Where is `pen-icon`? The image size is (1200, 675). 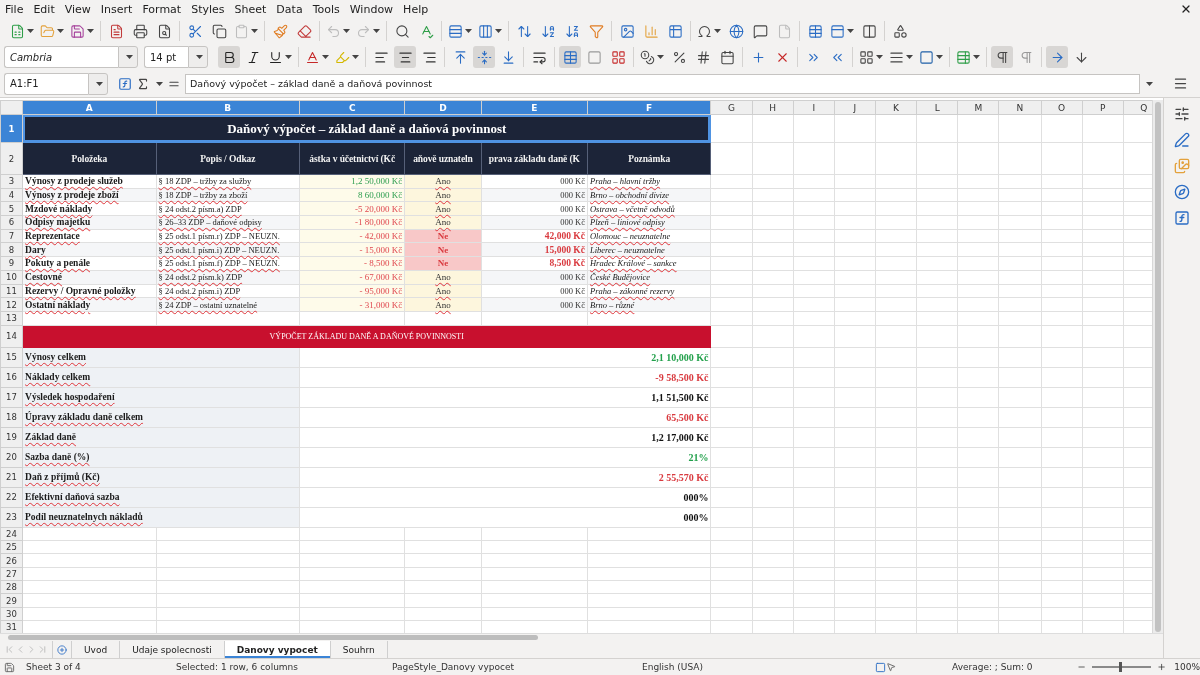
pen-icon is located at coordinates (1182, 140).